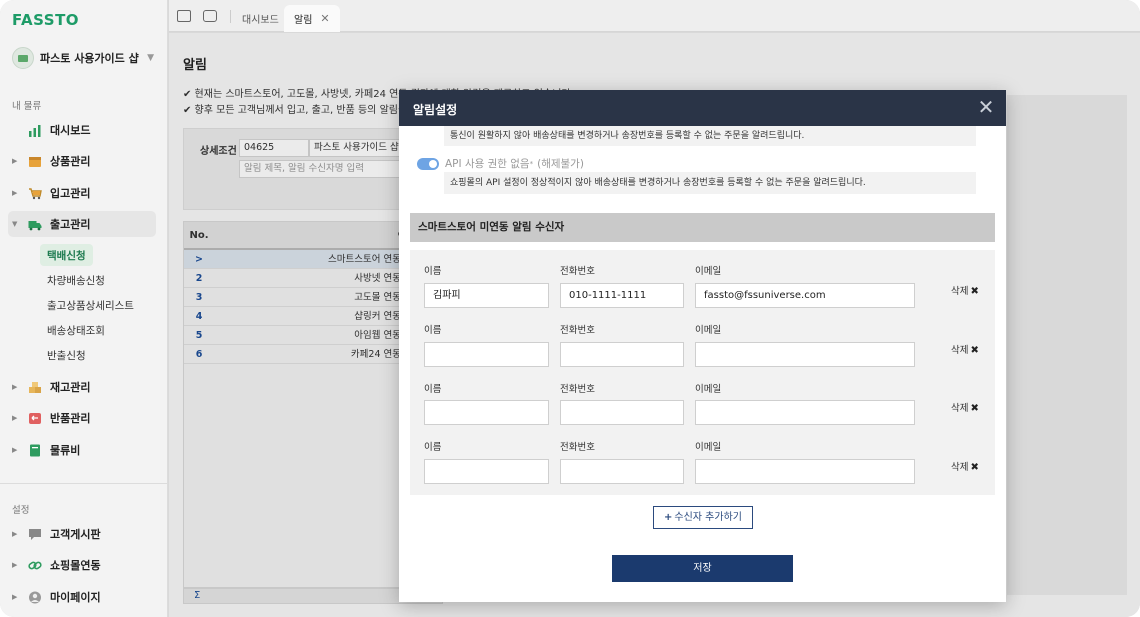 Image resolution: width=1140 pixels, height=617 pixels. I want to click on chat-icon, so click(35, 534).